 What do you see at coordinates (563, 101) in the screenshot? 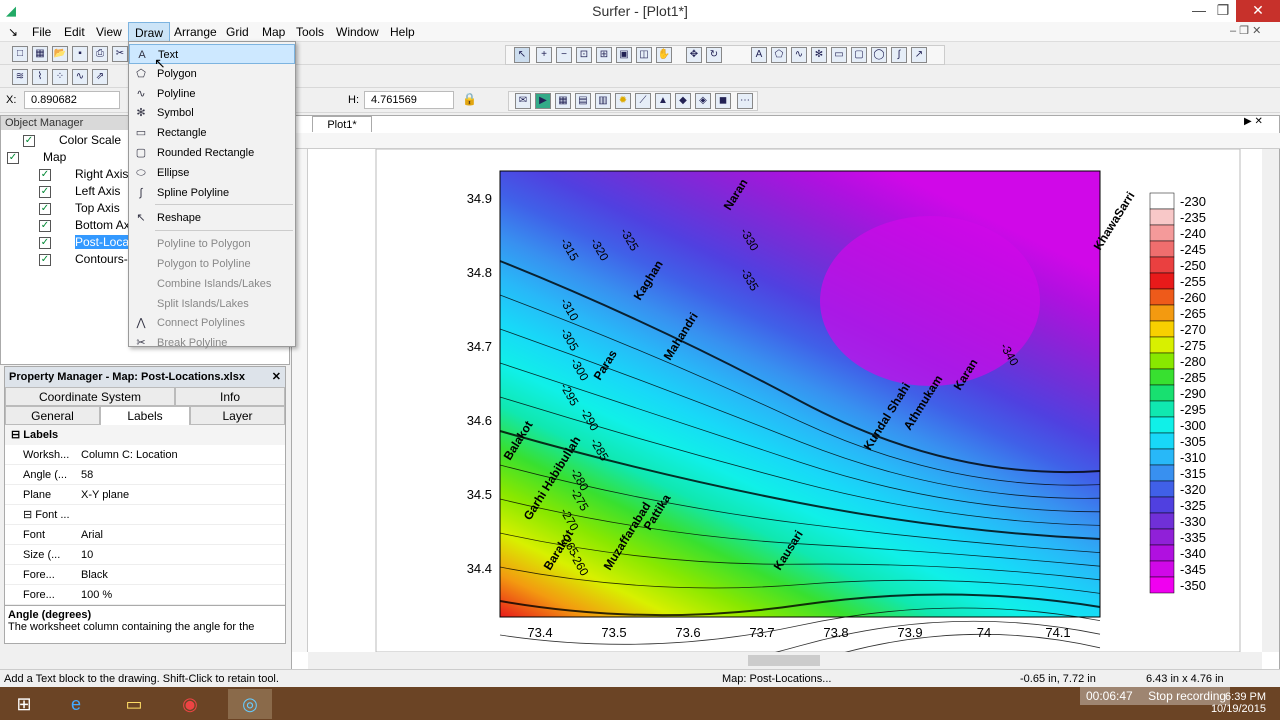
I see `map-tool-3-icon: ▦` at bounding box center [563, 101].